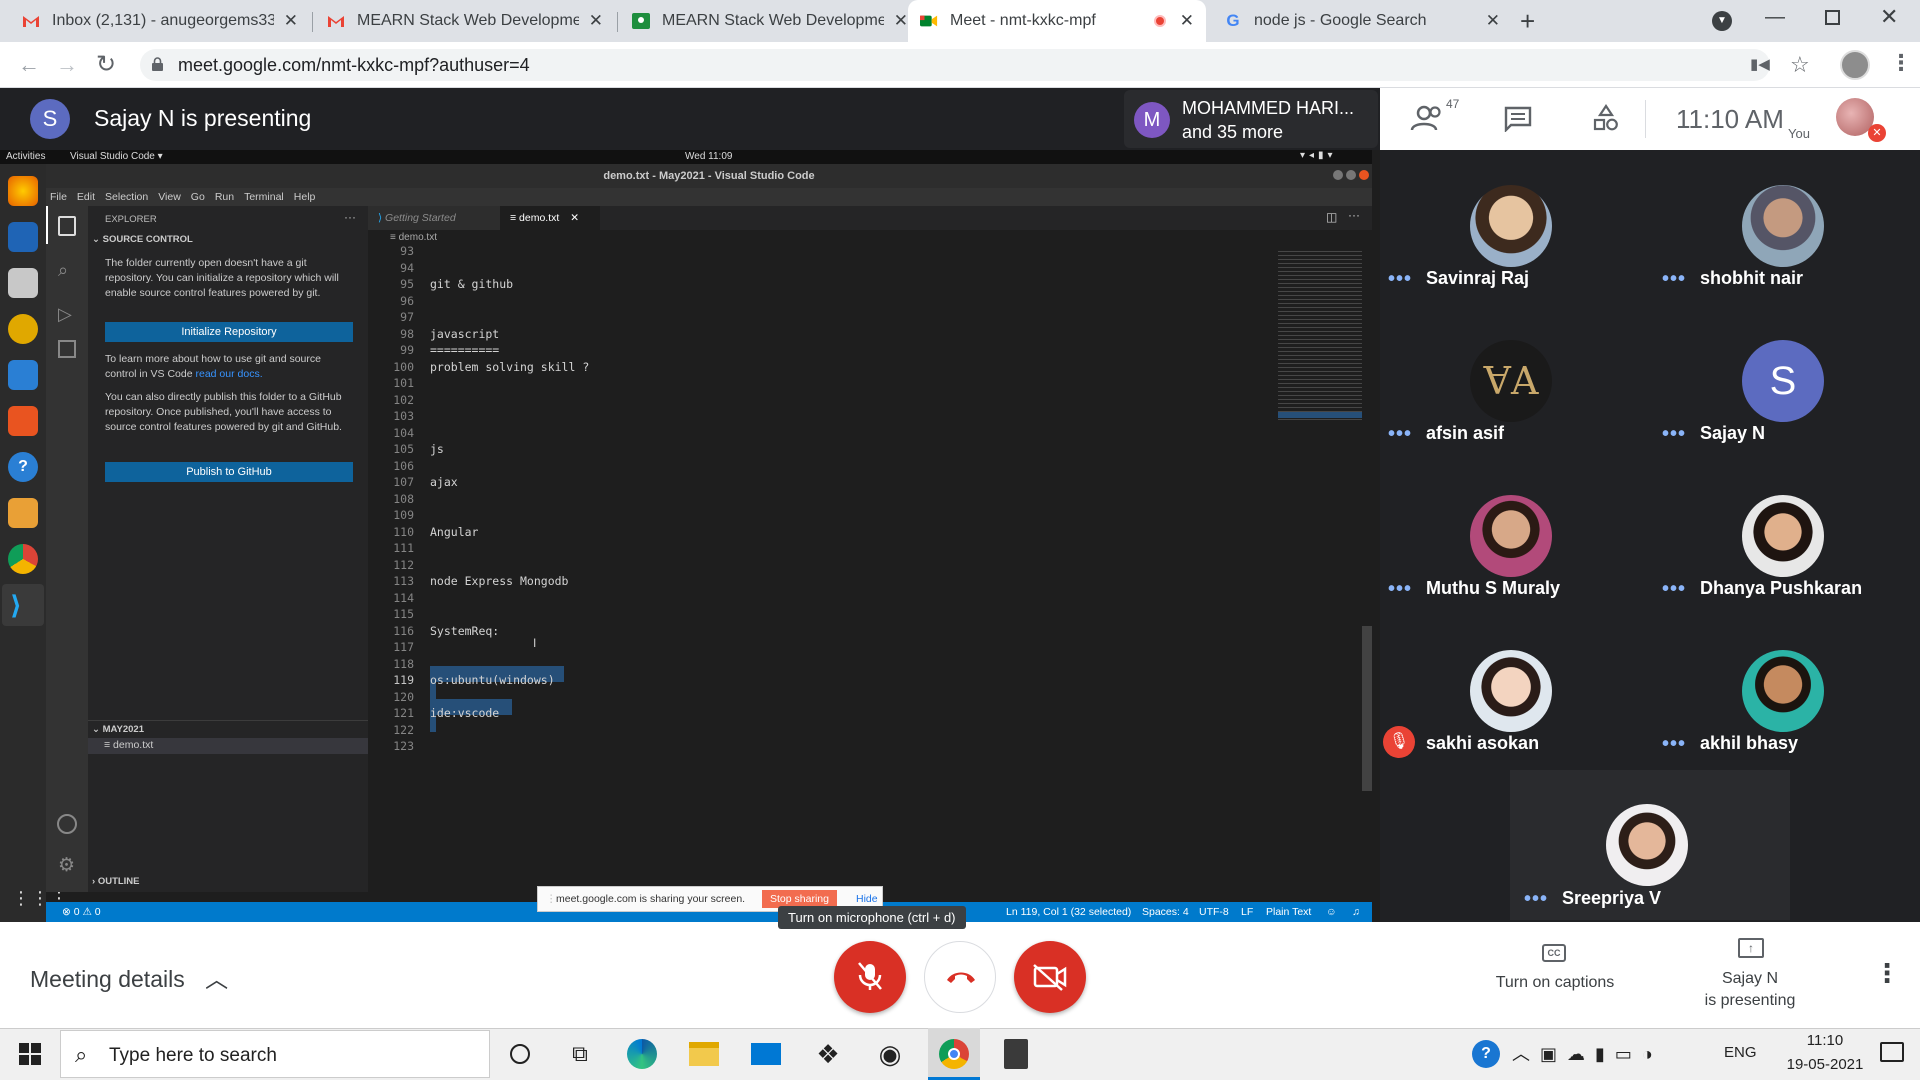  I want to click on chrome-icon, so click(23, 559).